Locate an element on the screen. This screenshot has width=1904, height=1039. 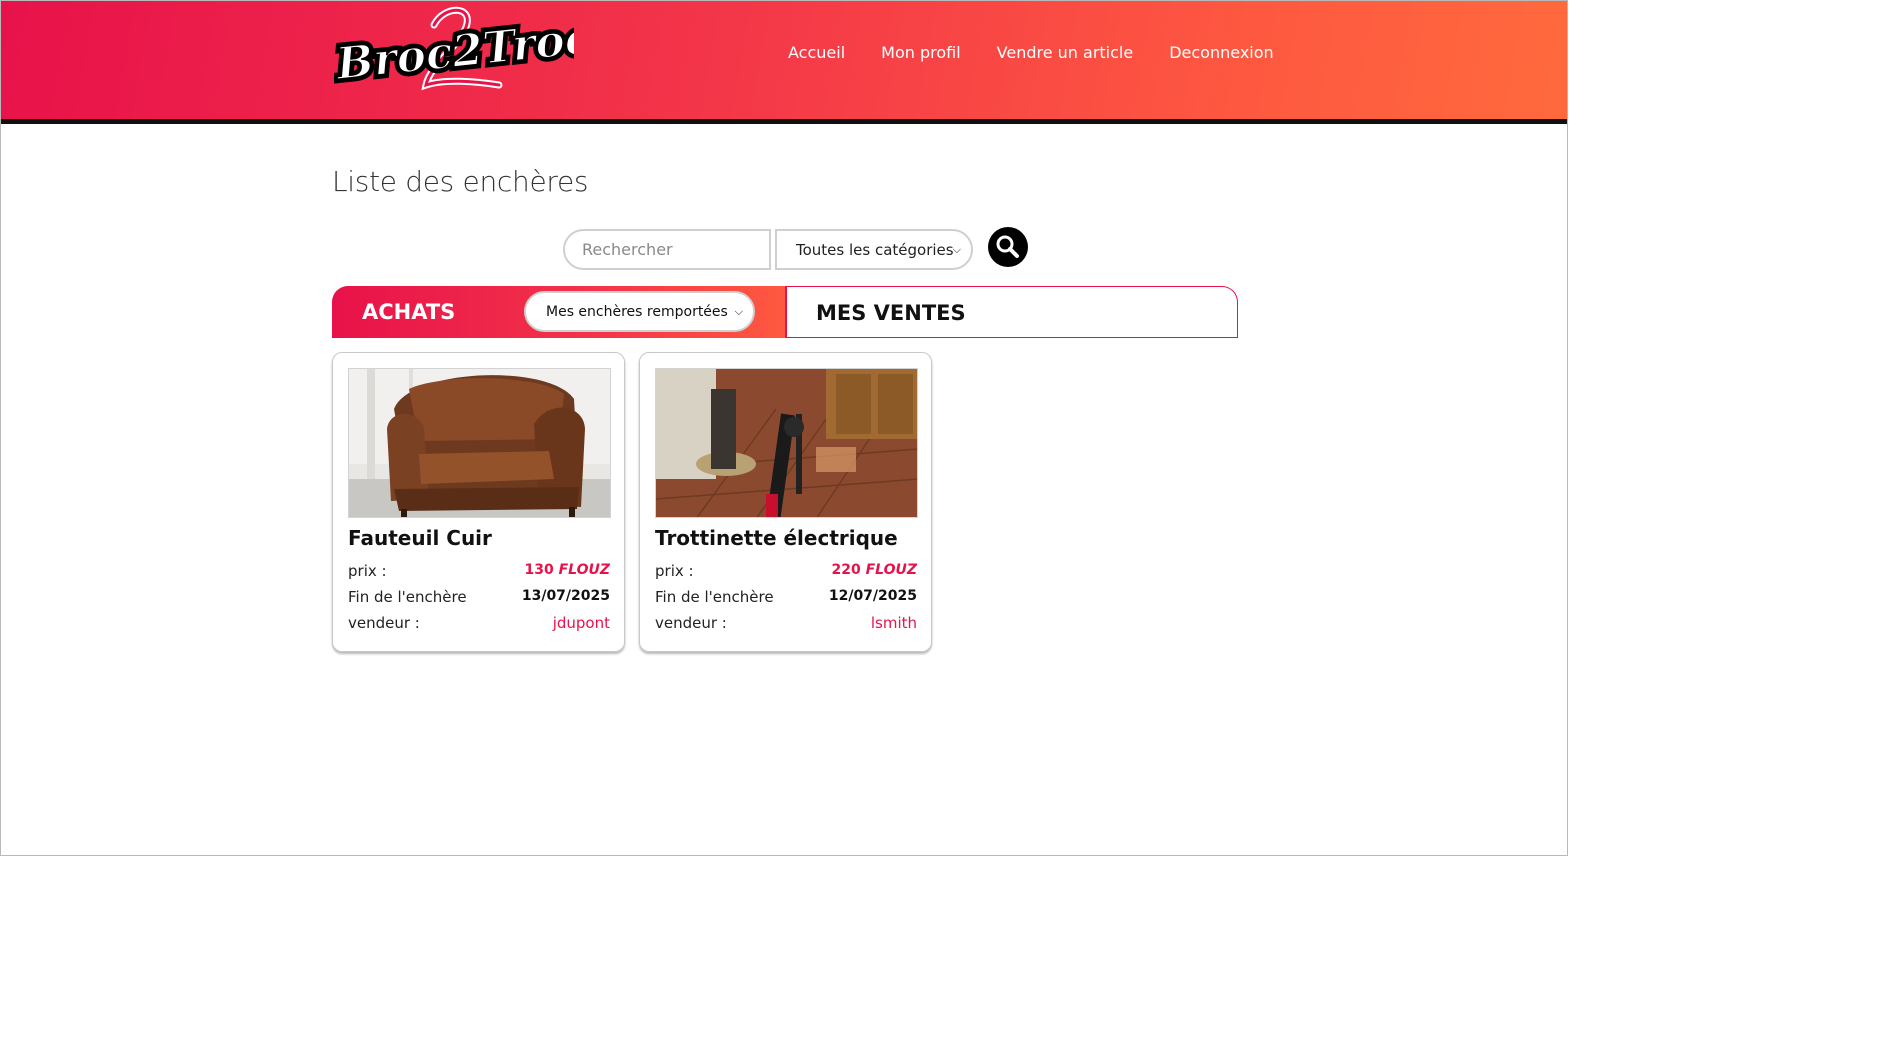
category-select-value: Toutes les catégories is located at coordinates (875, 249).